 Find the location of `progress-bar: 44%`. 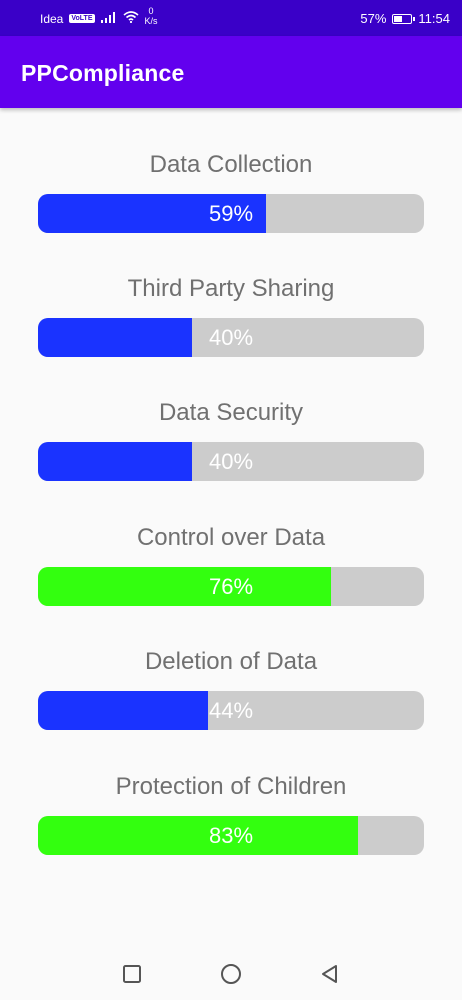

progress-bar: 44% is located at coordinates (231, 710).